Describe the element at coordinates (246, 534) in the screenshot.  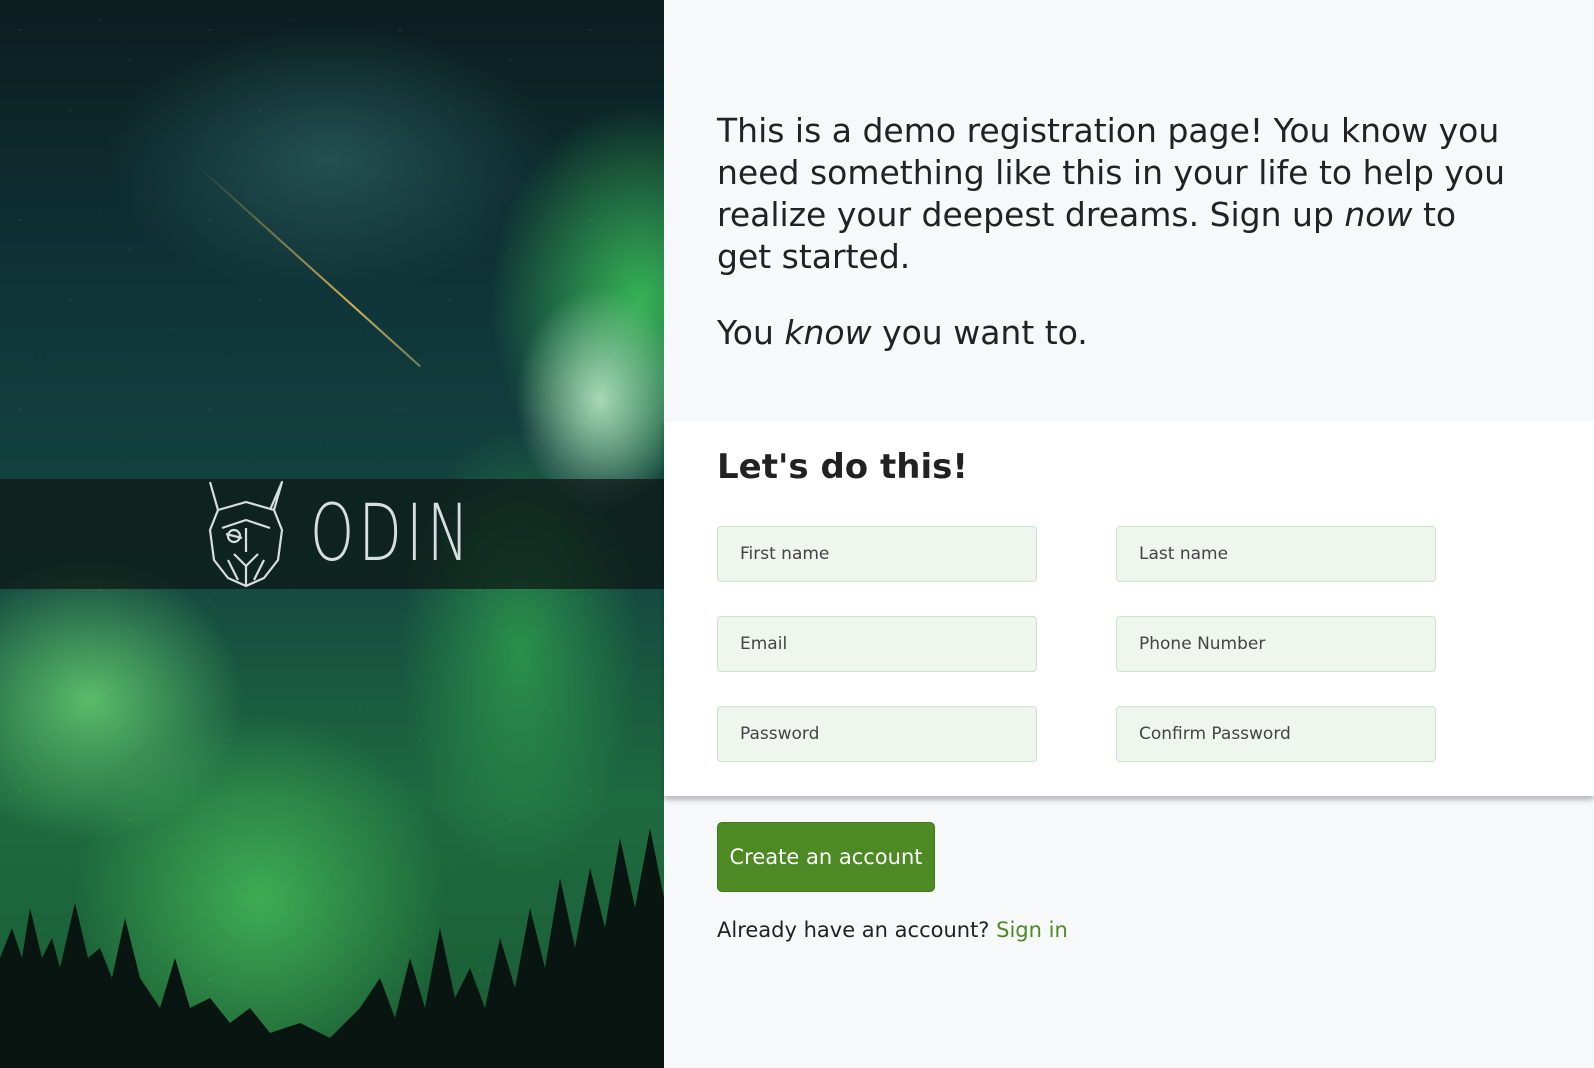
I see `viking-helmet-icon` at that location.